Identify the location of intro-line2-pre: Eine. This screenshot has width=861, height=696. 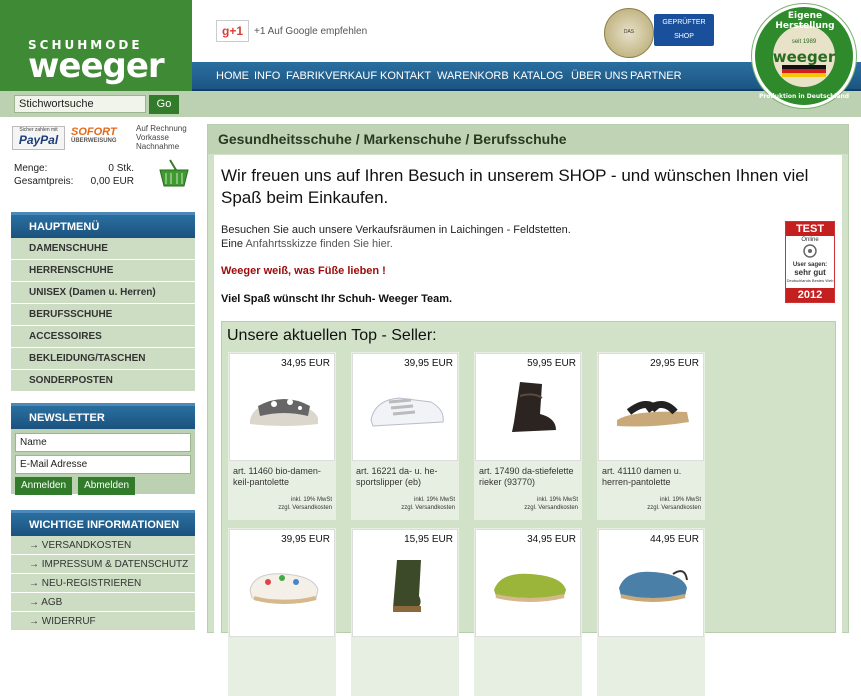
(233, 244).